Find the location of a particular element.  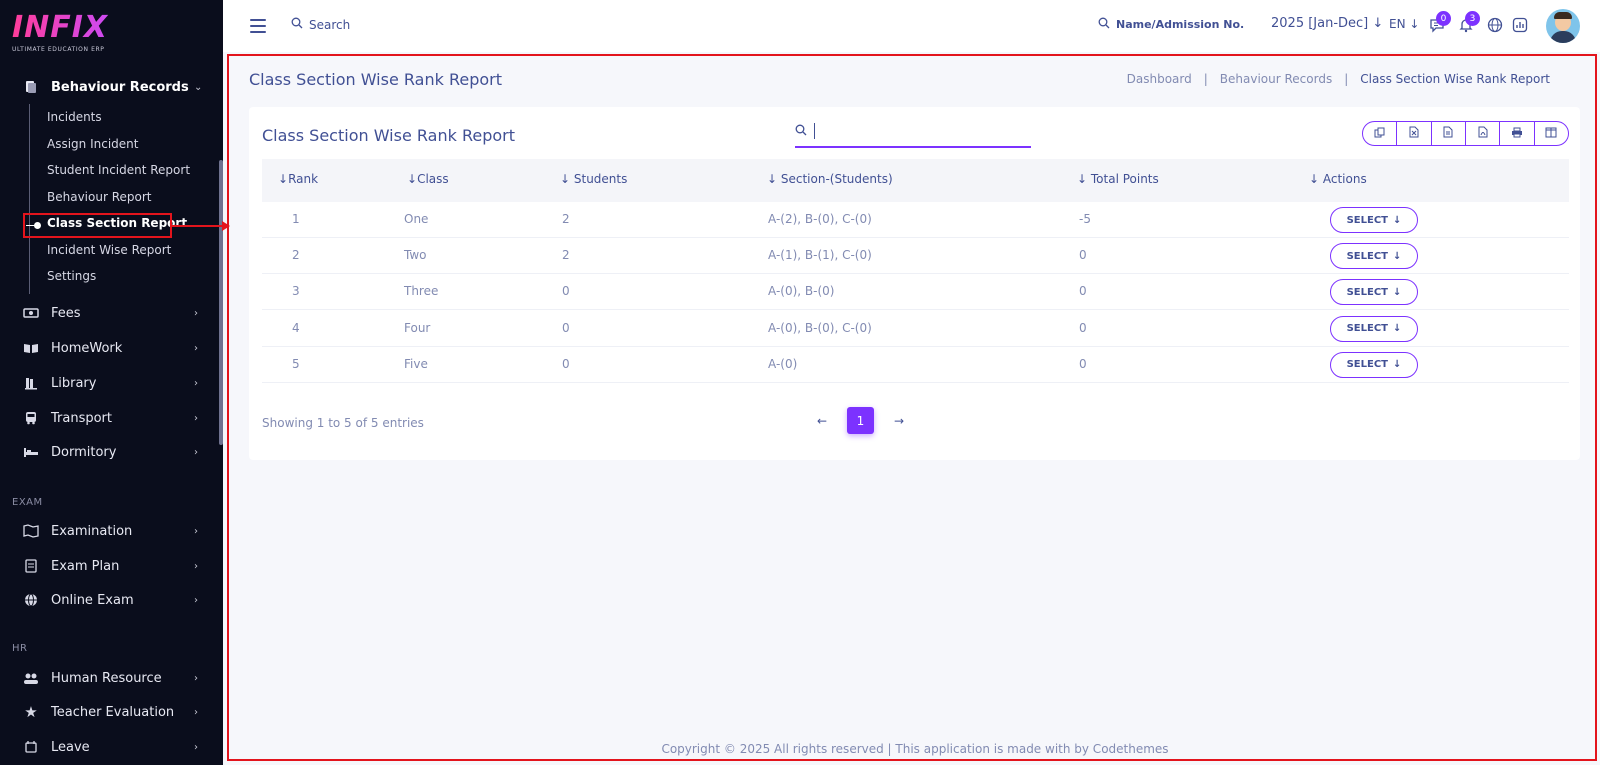

sidebar-item-dormitory: Dormitory › is located at coordinates (111, 452).